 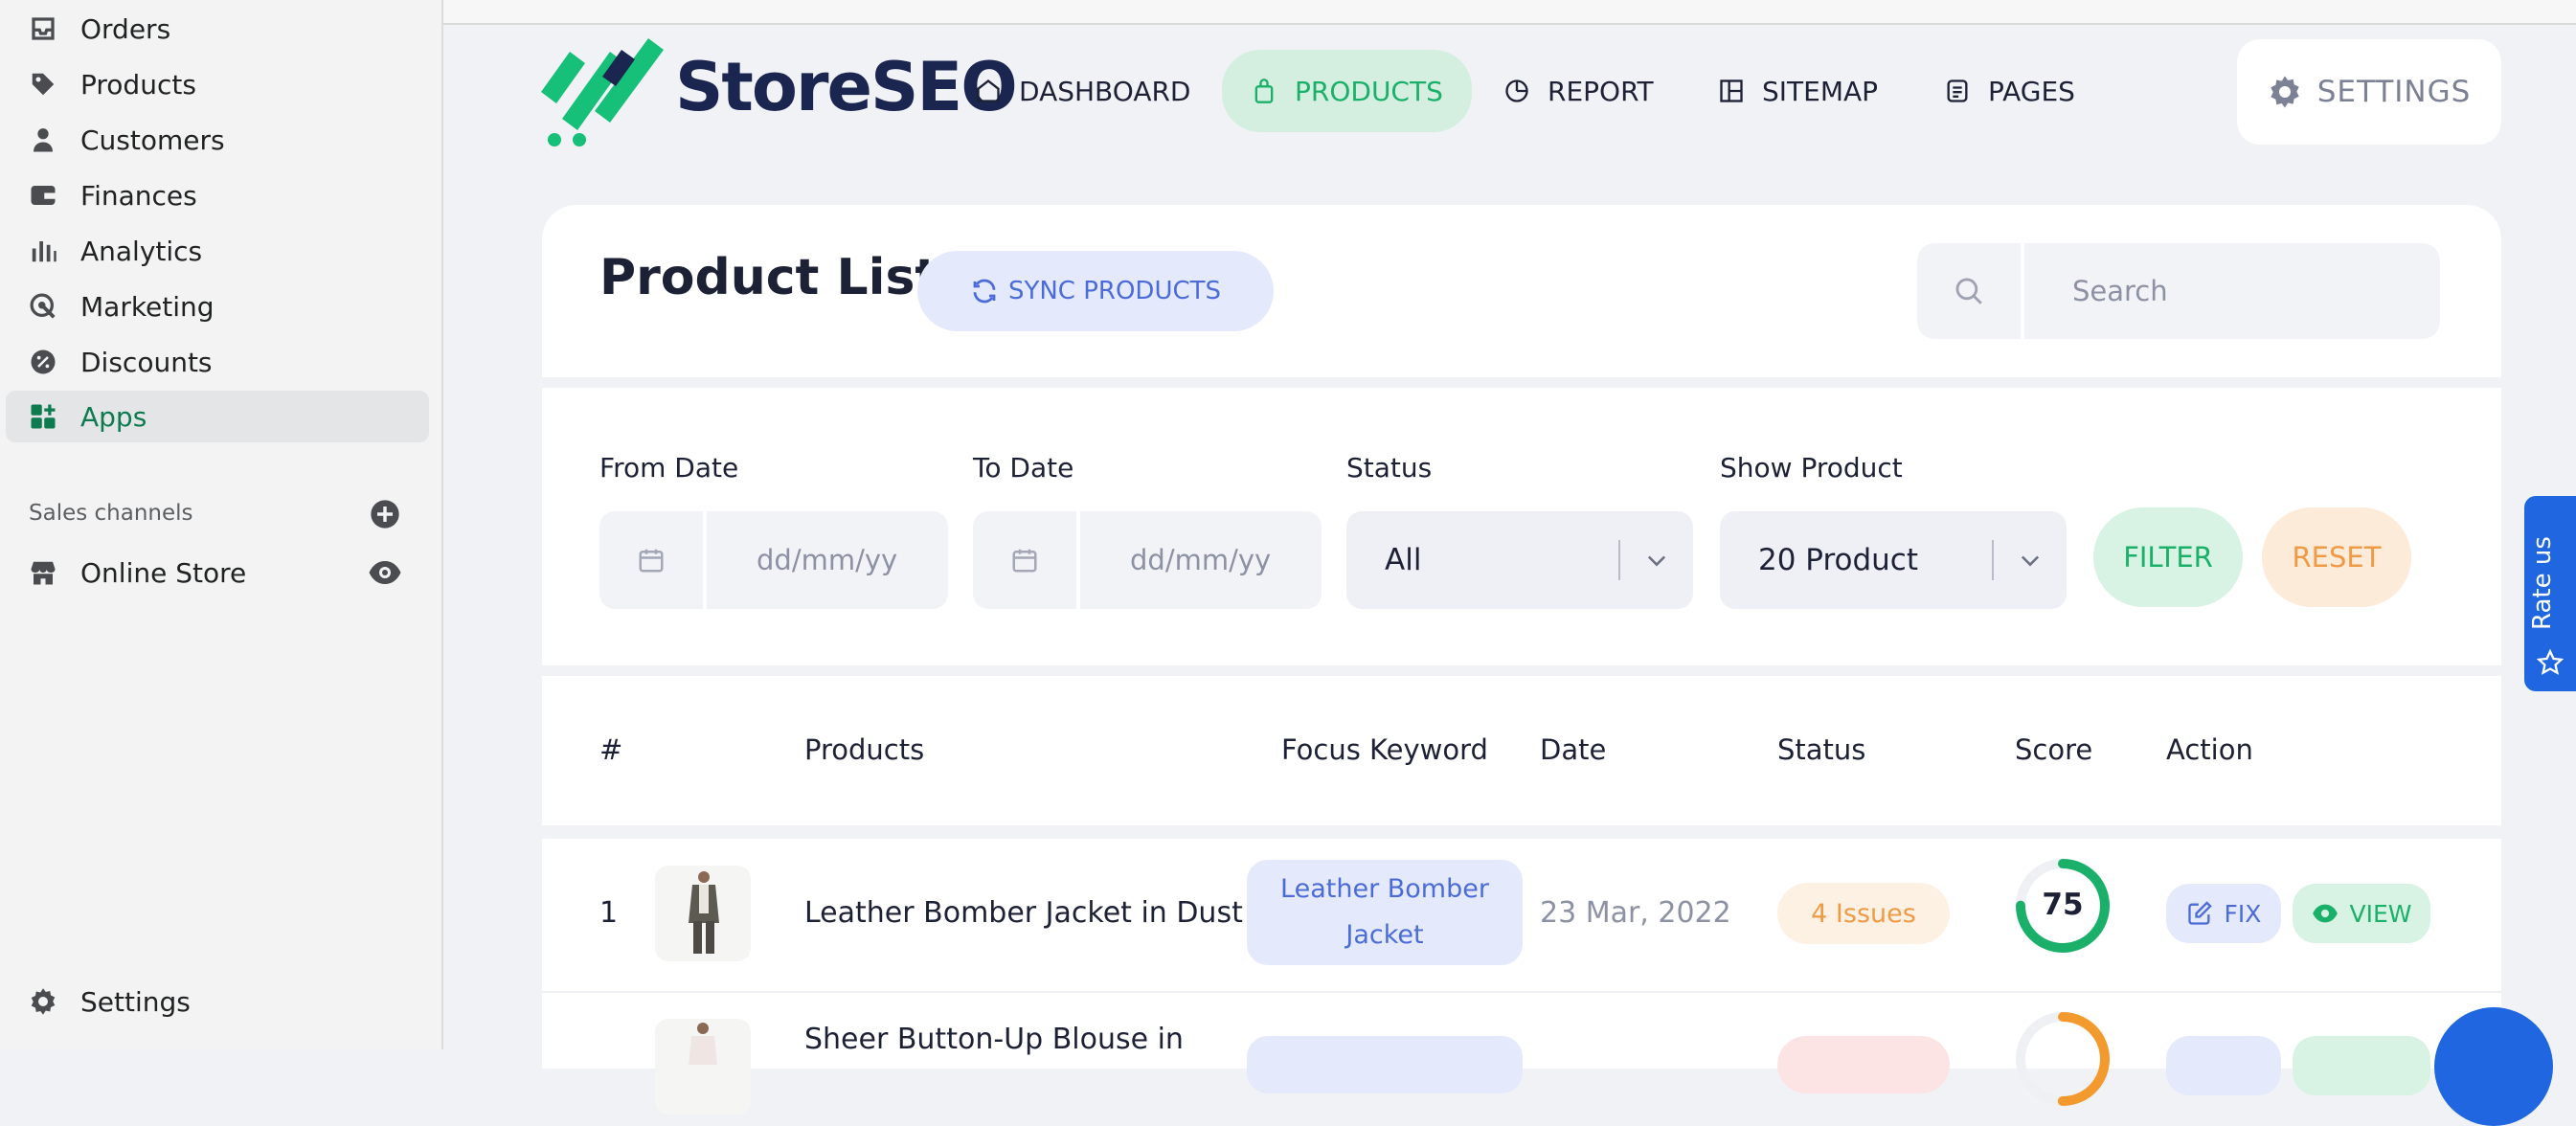 I want to click on fix-button: FIX, so click(x=2223, y=913).